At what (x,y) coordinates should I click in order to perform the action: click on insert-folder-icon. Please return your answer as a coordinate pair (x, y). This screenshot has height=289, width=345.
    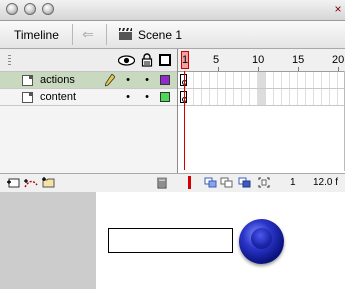
    Looking at the image, I should click on (48, 182).